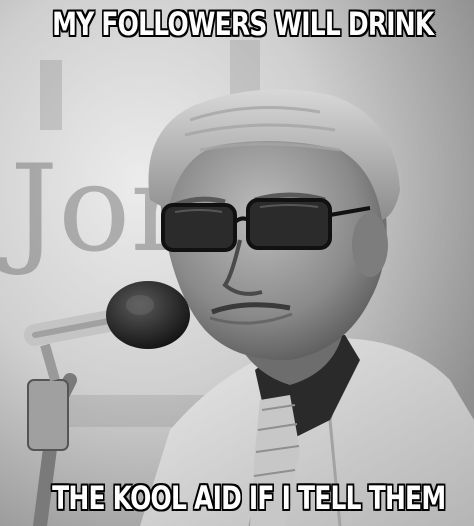  What do you see at coordinates (243, 24) in the screenshot?
I see `top-caption: MY FOLLOWERS WILL DRINK` at bounding box center [243, 24].